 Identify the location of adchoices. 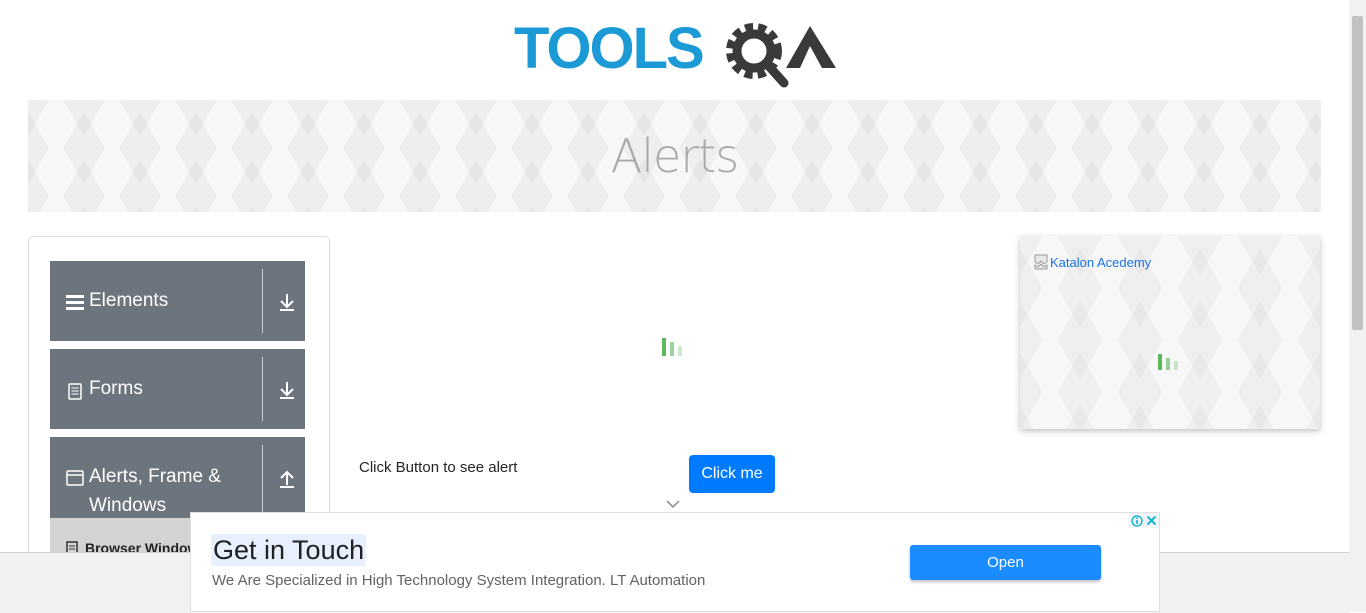
(1144, 520).